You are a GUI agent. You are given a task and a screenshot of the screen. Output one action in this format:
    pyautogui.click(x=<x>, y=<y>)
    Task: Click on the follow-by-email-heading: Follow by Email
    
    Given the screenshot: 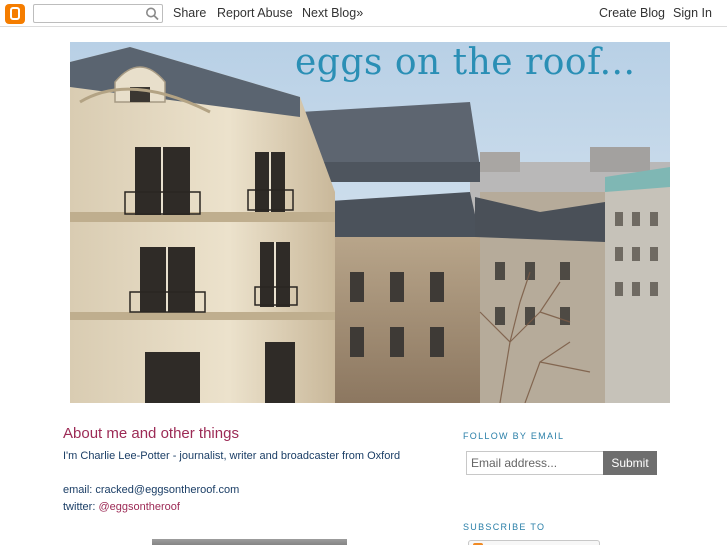 What is the action you would take?
    pyautogui.click(x=514, y=436)
    